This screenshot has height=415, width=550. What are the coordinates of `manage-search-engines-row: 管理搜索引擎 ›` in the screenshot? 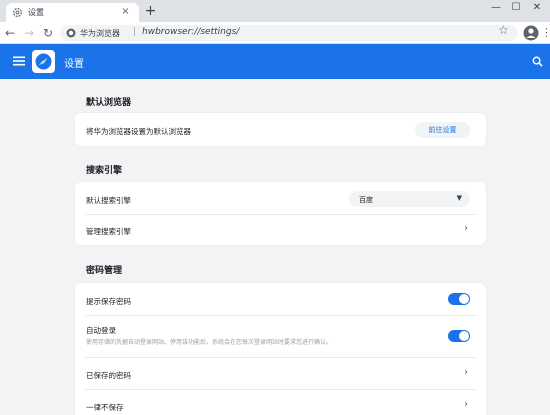 It's located at (280, 230).